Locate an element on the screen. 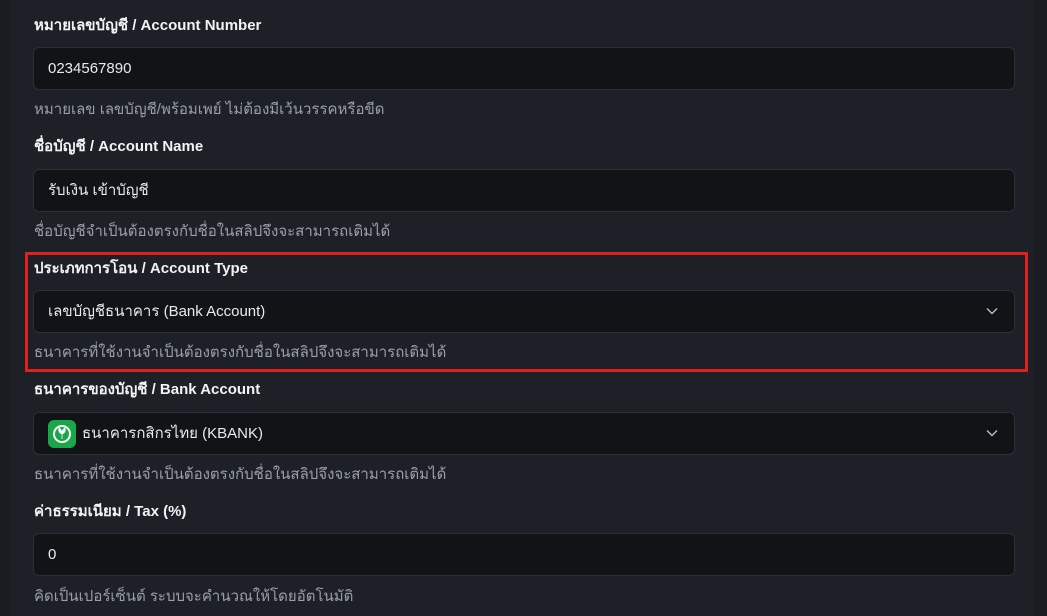  account-type-label: ประเภทการโอน / Account Type is located at coordinates (141, 268).